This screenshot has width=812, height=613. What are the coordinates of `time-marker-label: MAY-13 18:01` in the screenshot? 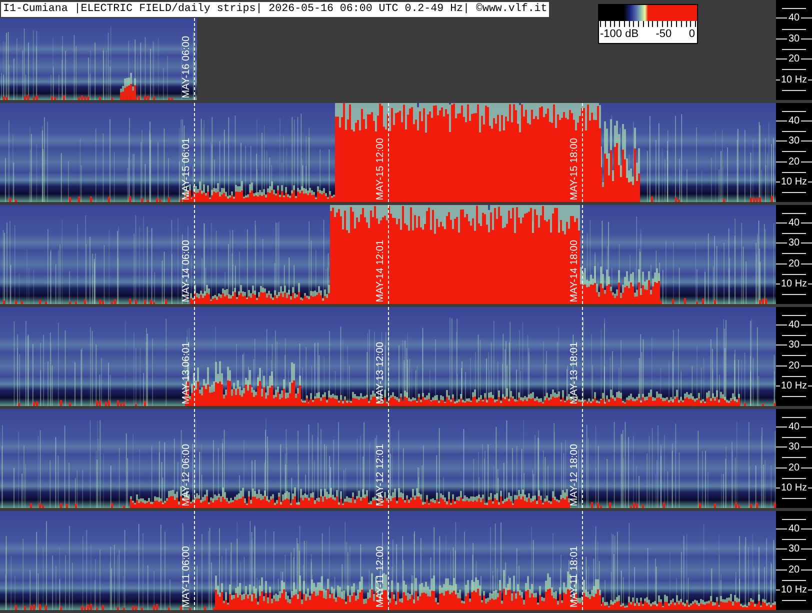 It's located at (574, 373).